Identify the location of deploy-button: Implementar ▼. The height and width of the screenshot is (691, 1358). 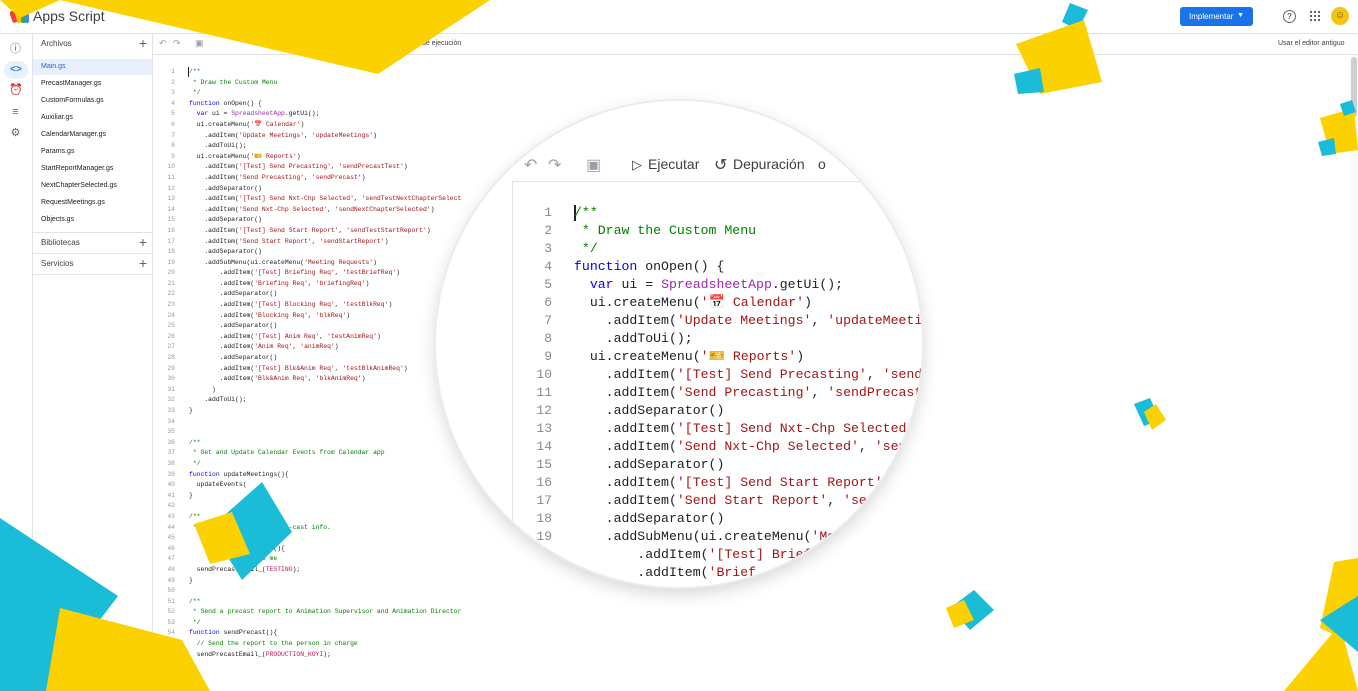
(1216, 16).